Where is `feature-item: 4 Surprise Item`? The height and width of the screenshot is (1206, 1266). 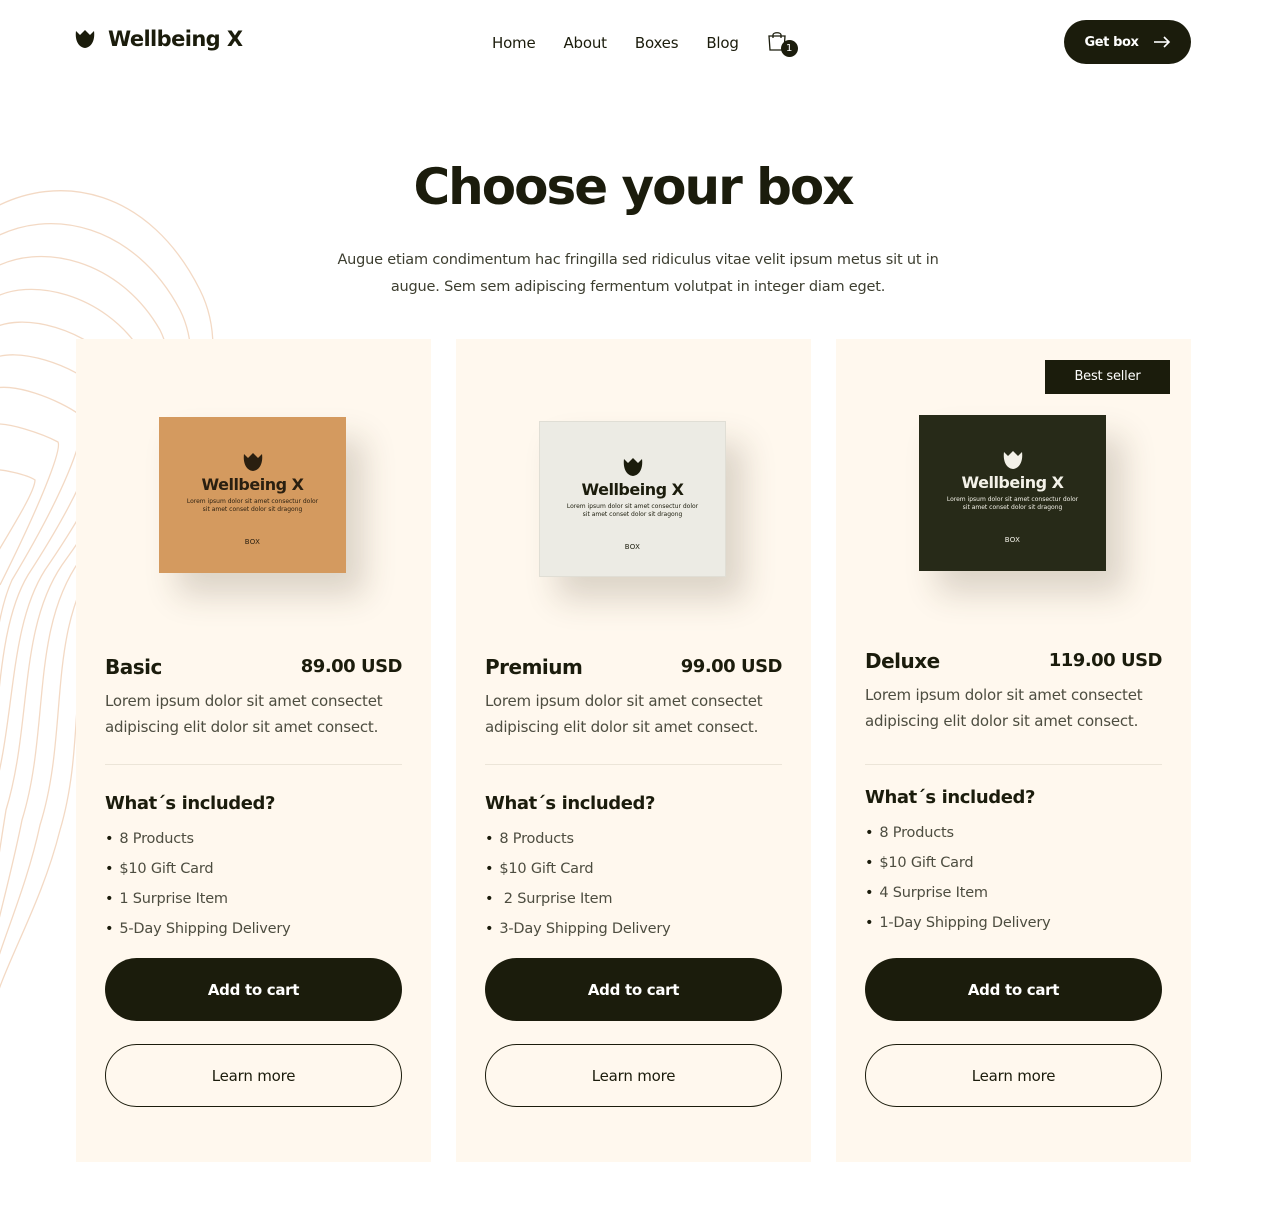 feature-item: 4 Surprise Item is located at coordinates (958, 898).